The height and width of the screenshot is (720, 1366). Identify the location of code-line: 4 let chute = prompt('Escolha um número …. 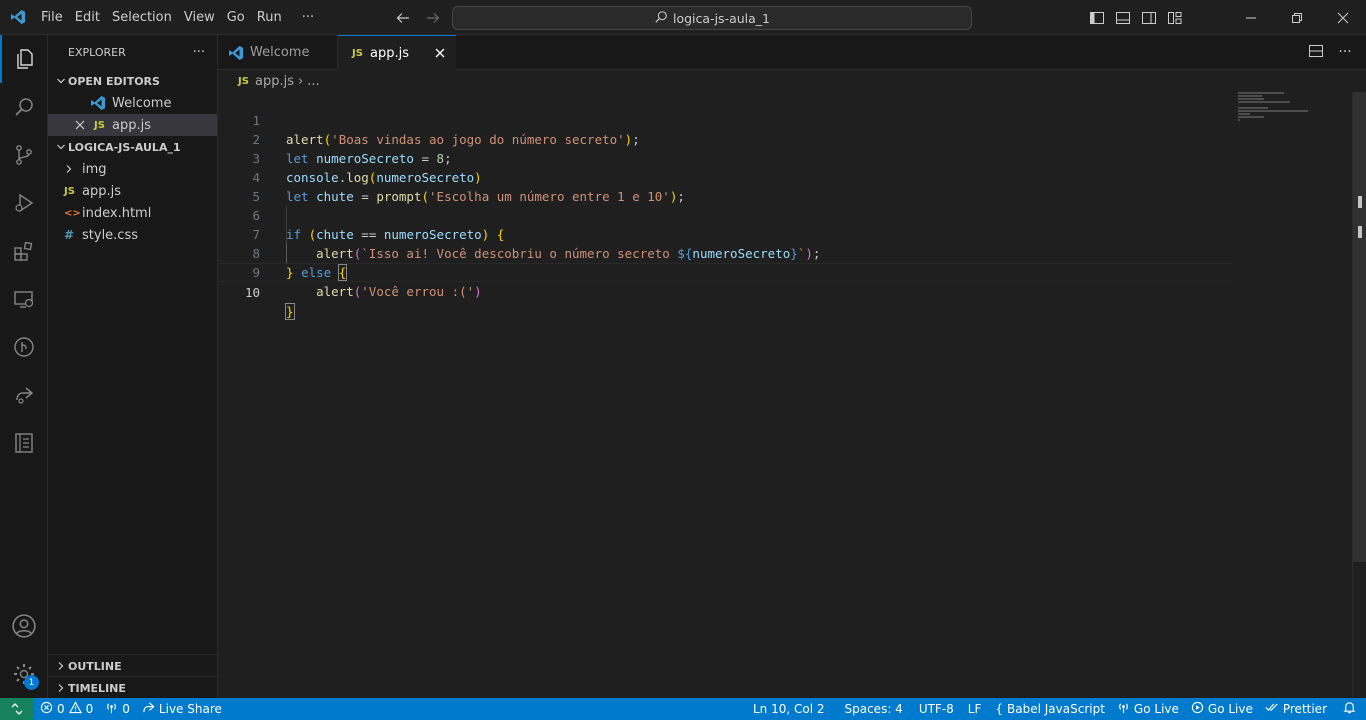
(725, 176).